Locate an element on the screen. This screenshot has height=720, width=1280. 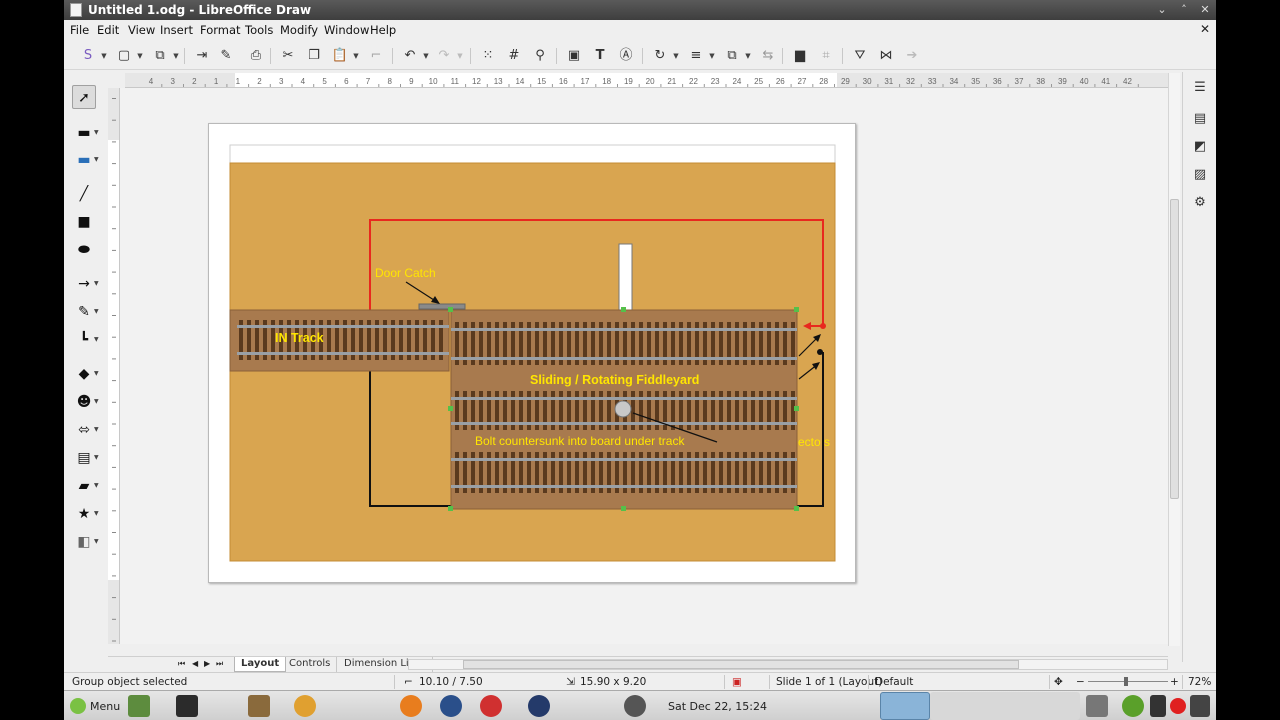
in-track-label: IN Track is located at coordinates (299, 338).